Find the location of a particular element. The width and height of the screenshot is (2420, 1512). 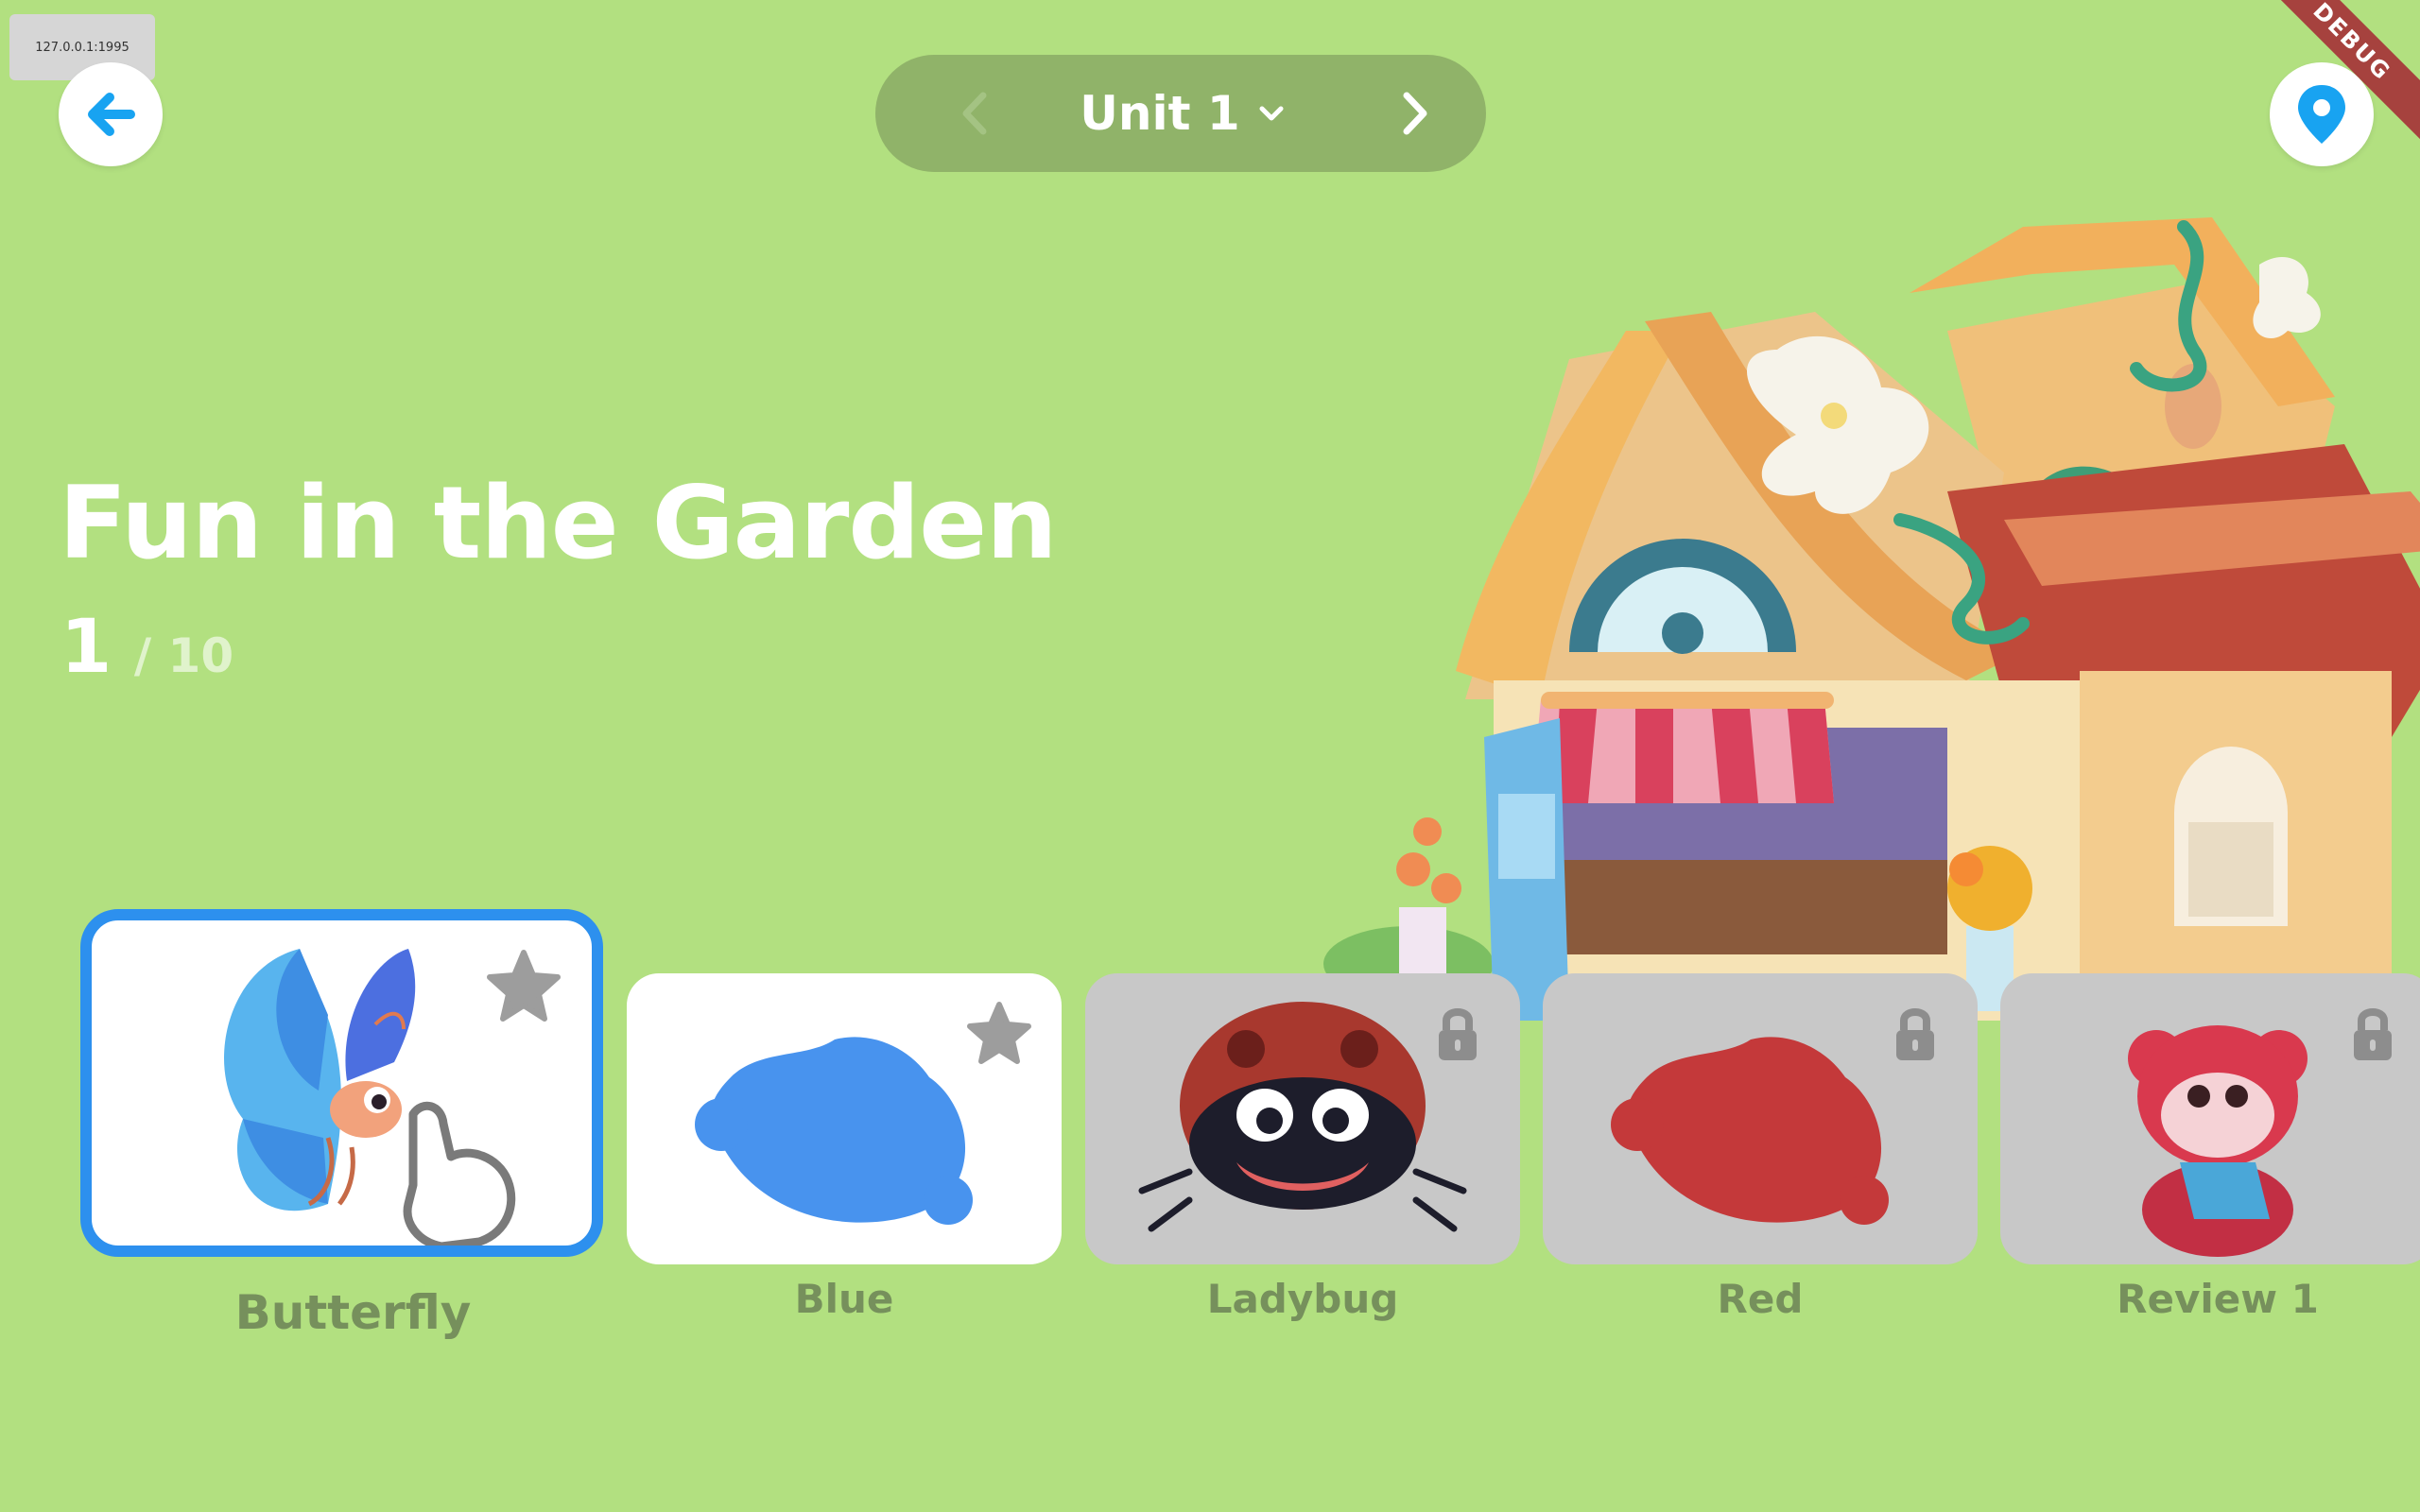

lesson-label: Red is located at coordinates (1760, 1299).